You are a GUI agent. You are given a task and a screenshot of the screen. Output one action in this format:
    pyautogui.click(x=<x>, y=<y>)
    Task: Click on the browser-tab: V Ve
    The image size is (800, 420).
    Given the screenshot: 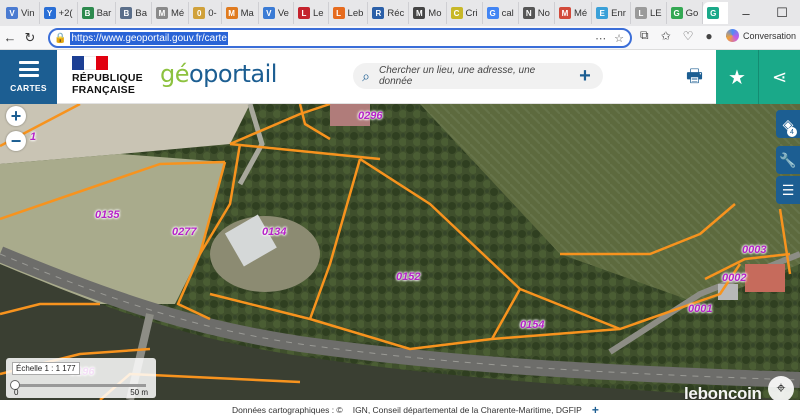 What is the action you would take?
    pyautogui.click(x=276, y=13)
    